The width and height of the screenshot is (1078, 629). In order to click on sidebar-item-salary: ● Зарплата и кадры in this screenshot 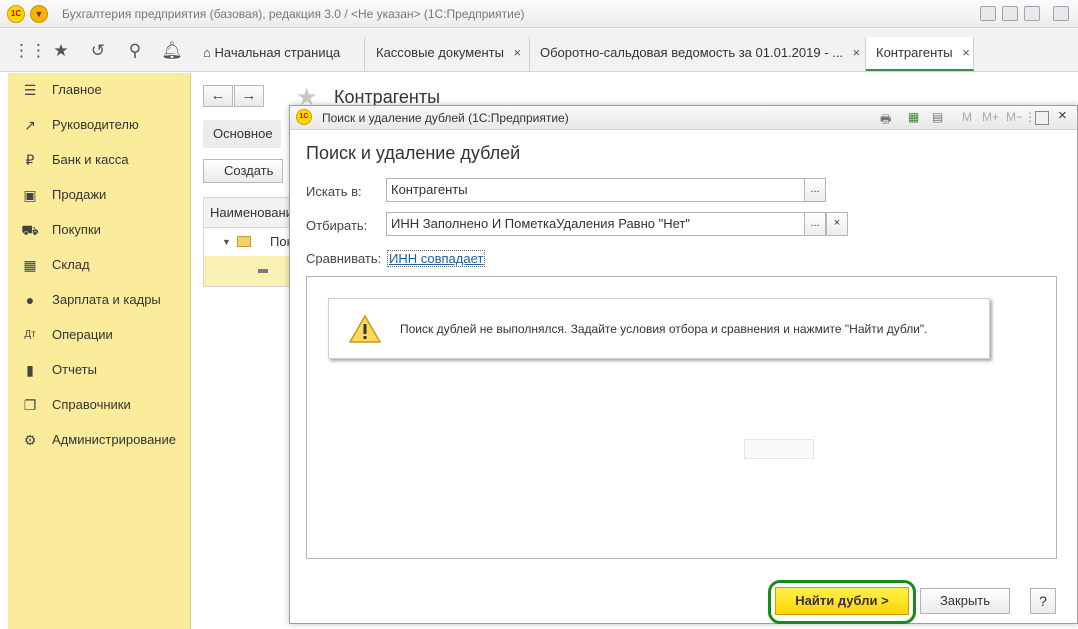, I will do `click(99, 300)`.